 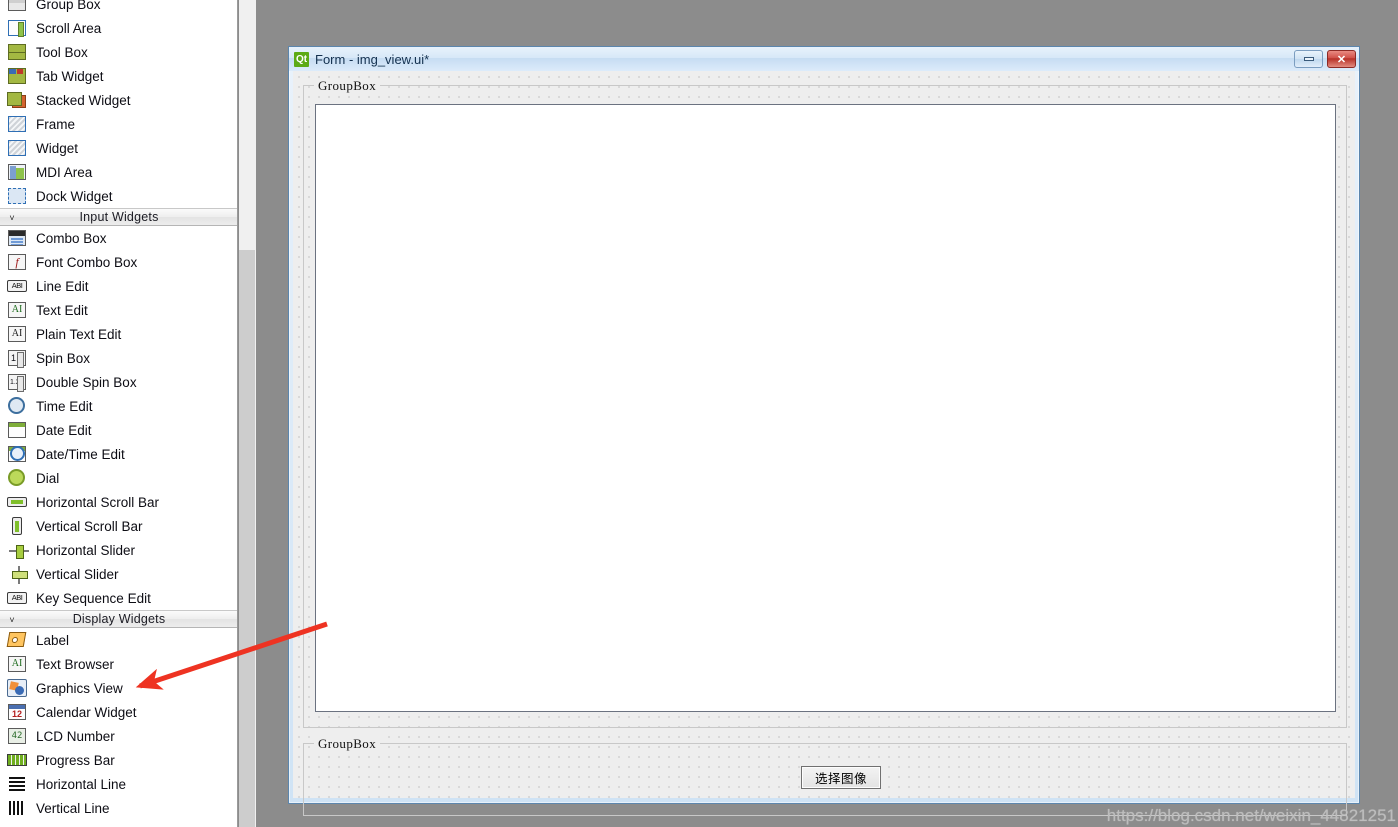 What do you see at coordinates (17, 310) in the screenshot?
I see `text-edit-icon: AI` at bounding box center [17, 310].